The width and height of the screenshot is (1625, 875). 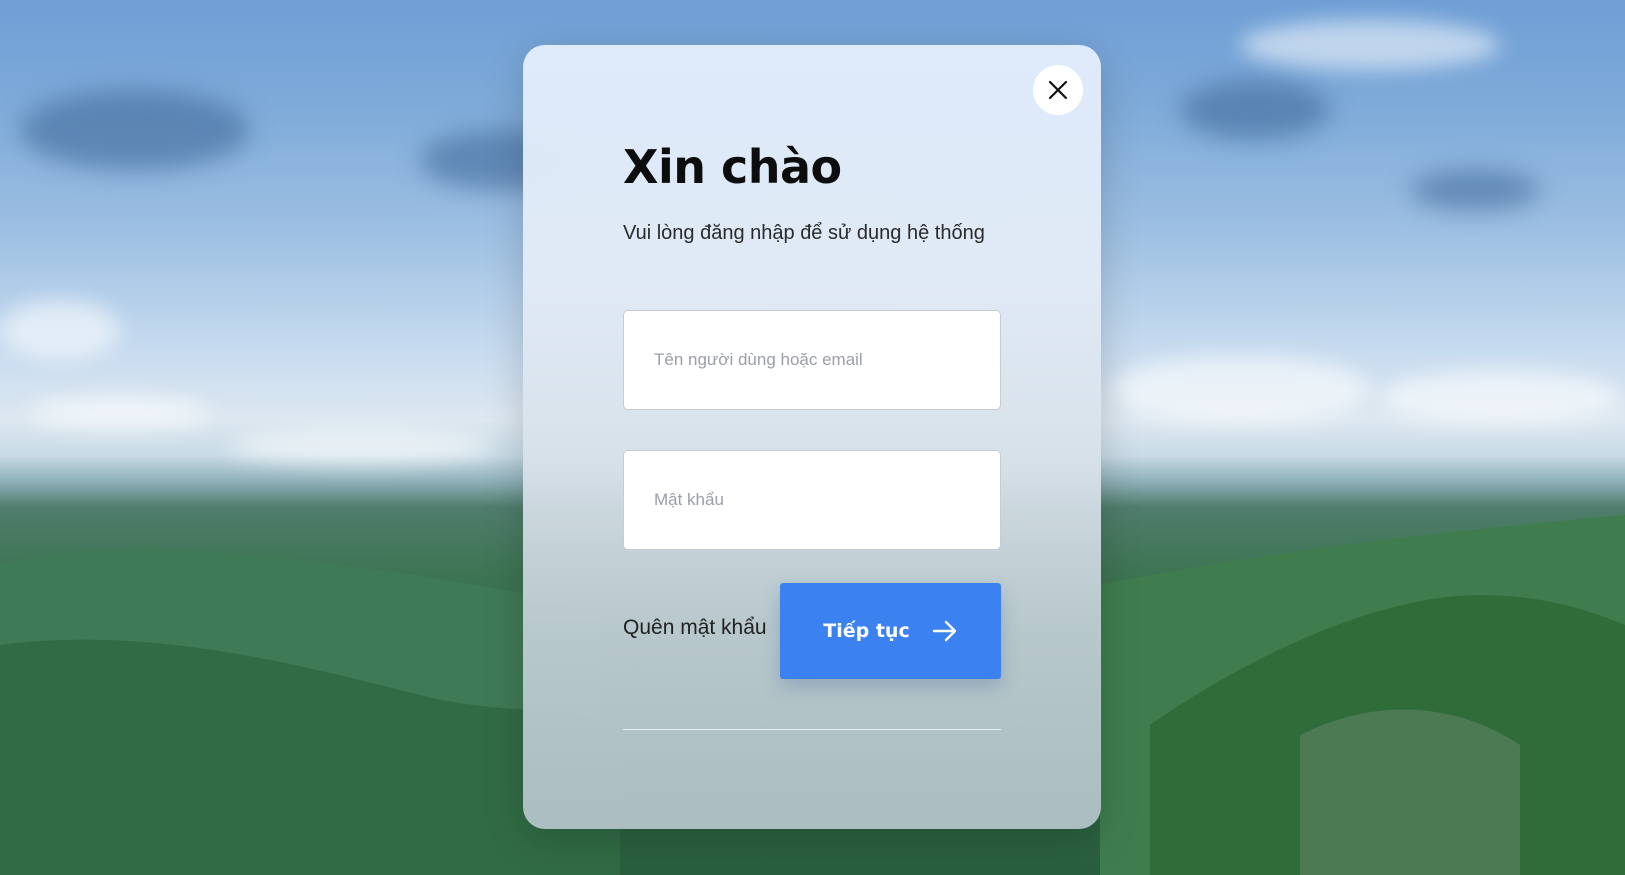 I want to click on arrow-right-icon, so click(x=944, y=631).